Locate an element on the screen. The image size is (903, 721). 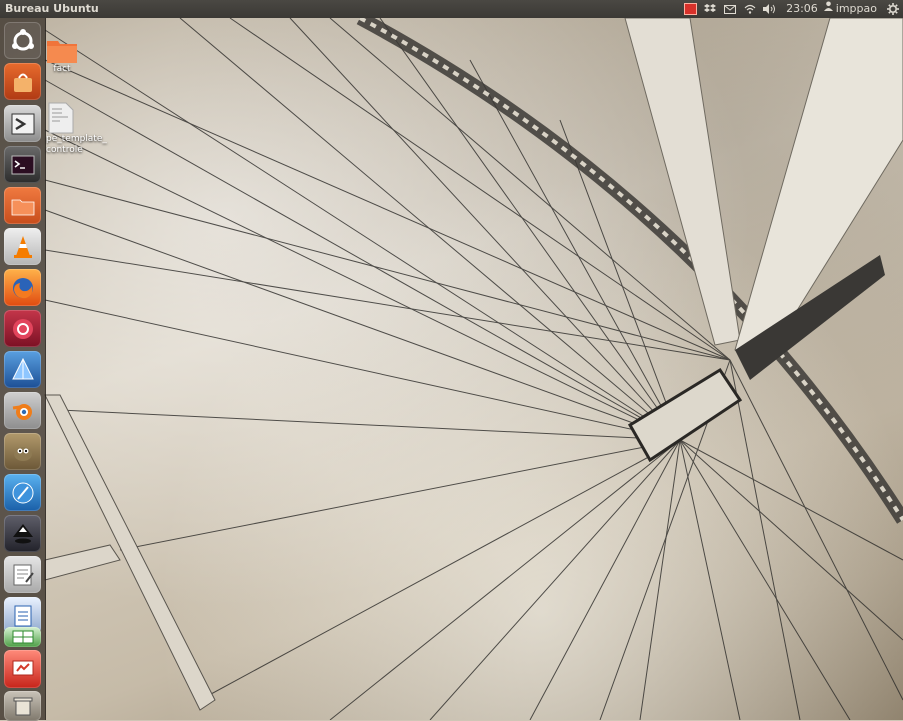
launcher-item-text-editor is located at coordinates (22, 574).